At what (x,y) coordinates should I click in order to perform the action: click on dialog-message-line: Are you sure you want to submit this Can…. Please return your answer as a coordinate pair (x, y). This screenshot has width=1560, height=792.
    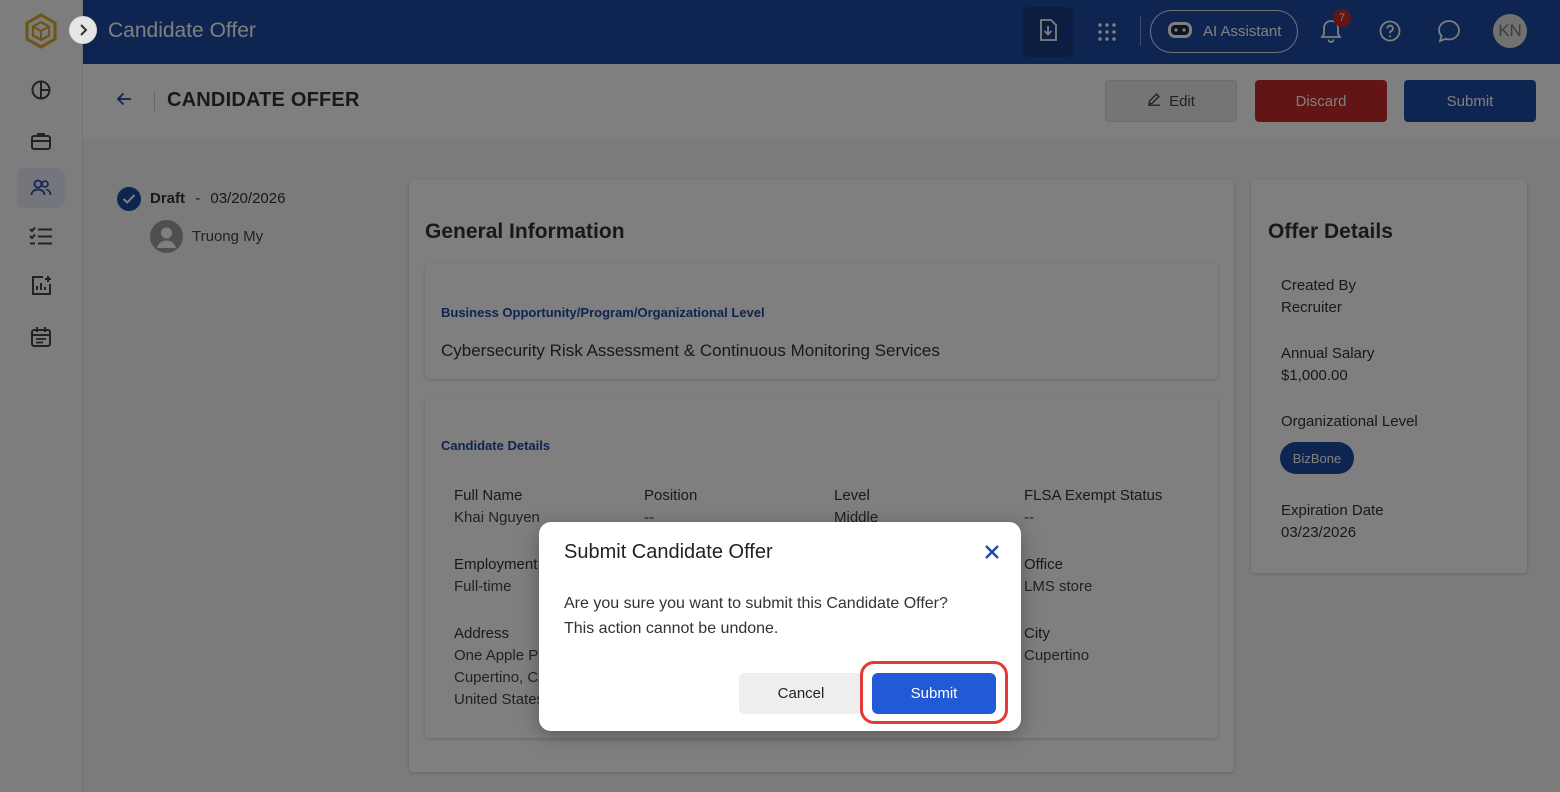
    Looking at the image, I should click on (756, 603).